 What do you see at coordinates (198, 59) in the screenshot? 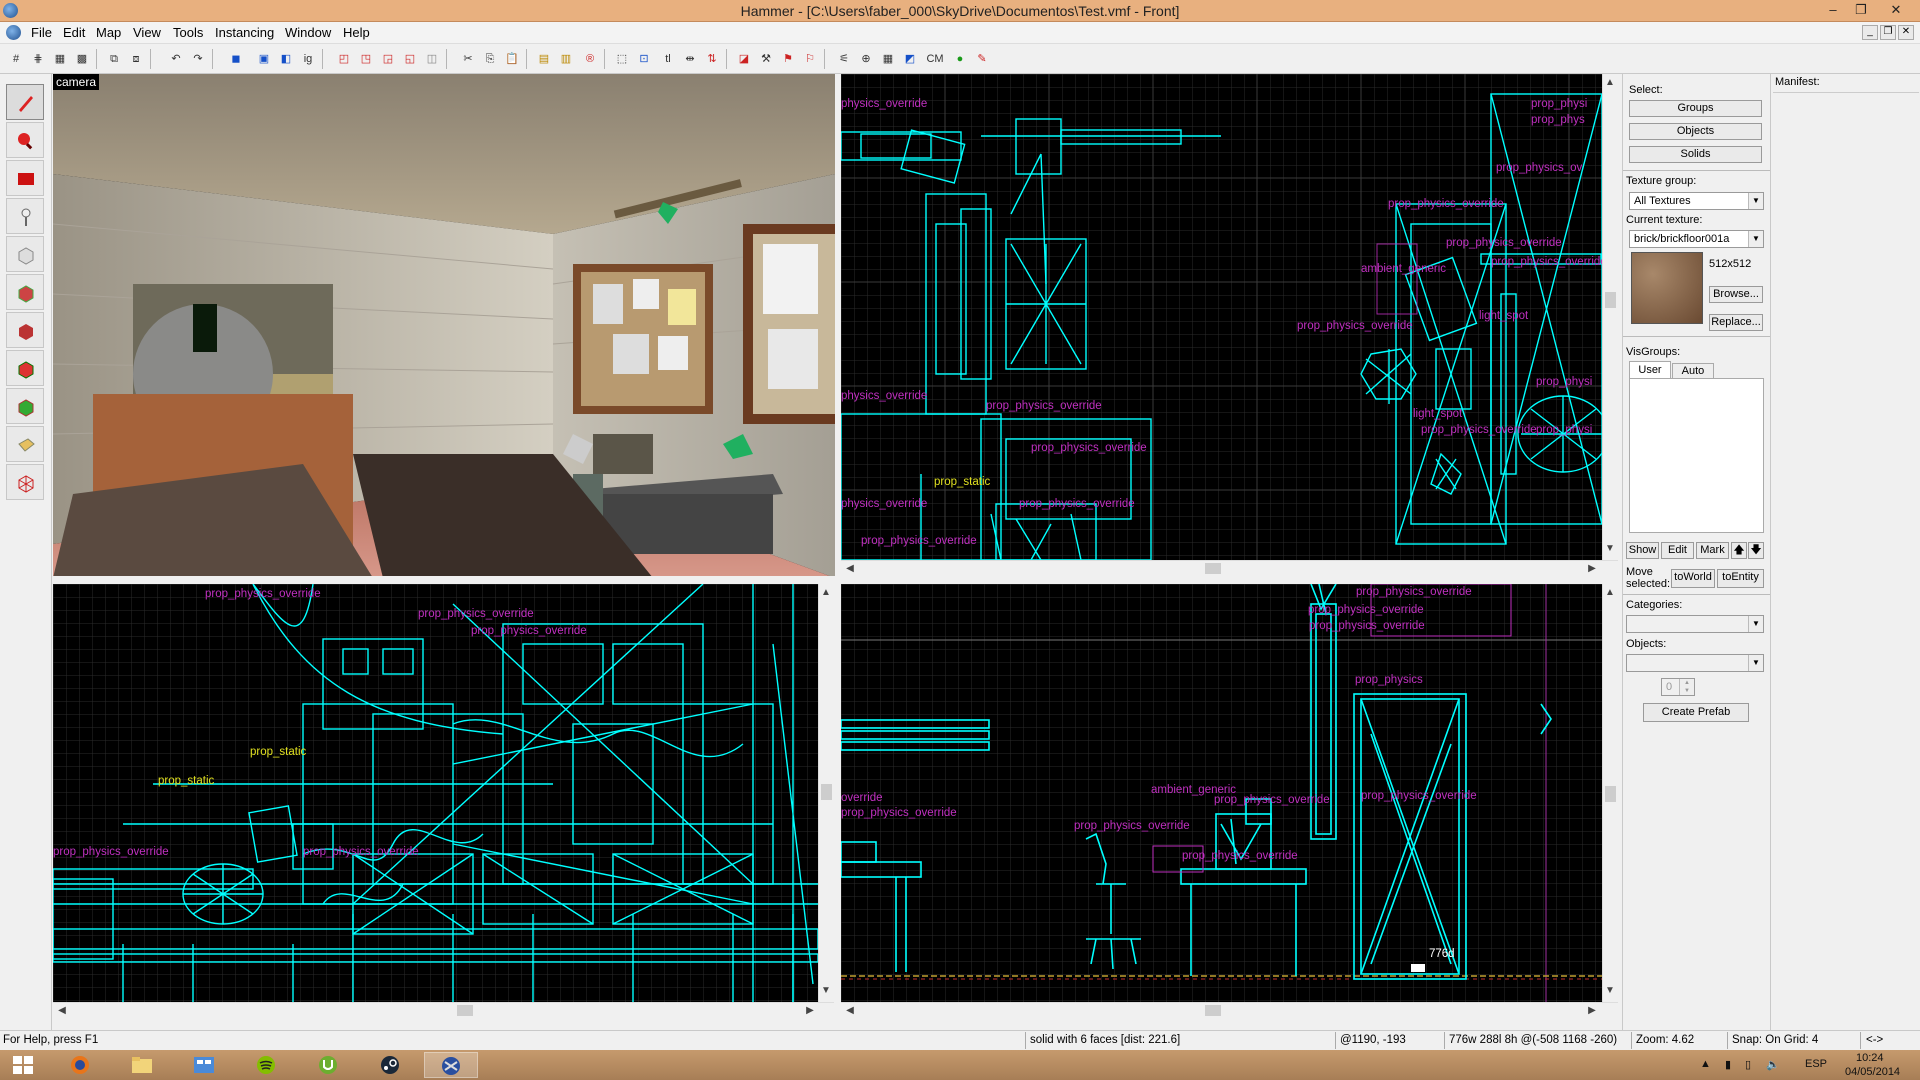
I see `redo-icon: ↷` at bounding box center [198, 59].